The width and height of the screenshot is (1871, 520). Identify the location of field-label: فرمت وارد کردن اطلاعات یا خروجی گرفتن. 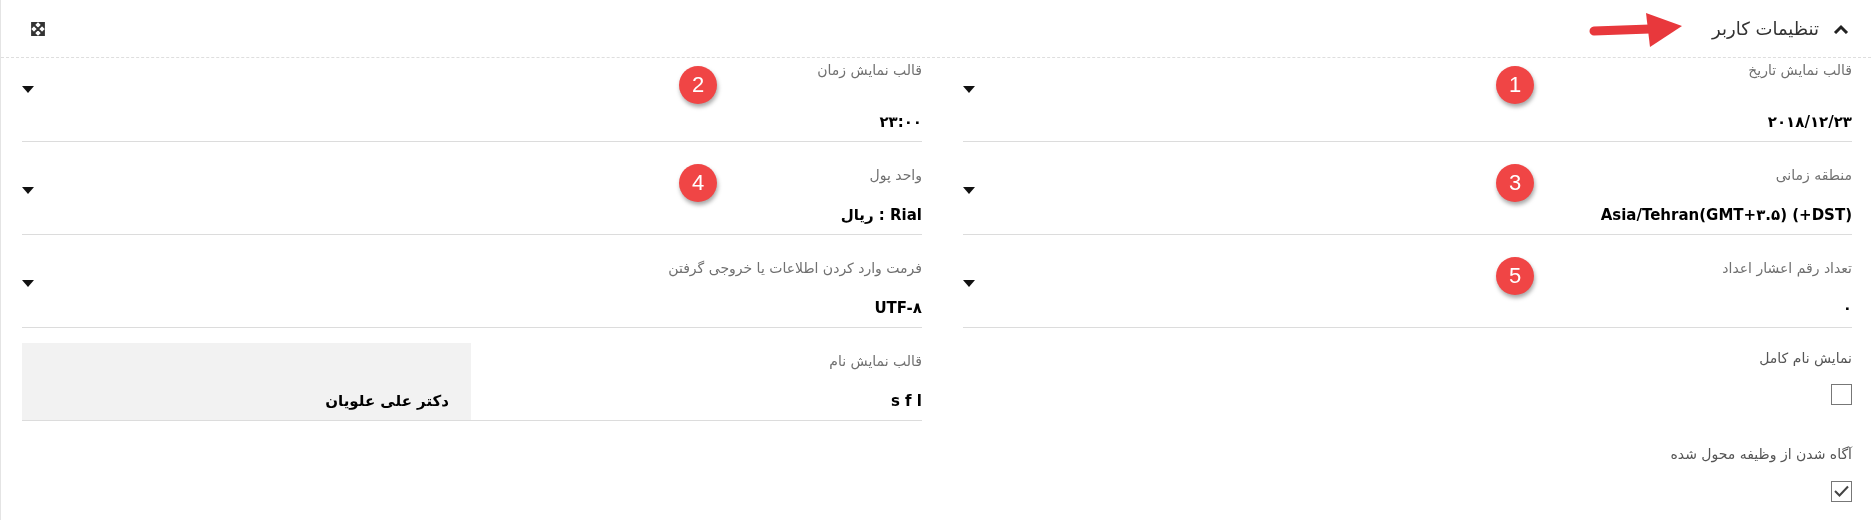
(795, 268).